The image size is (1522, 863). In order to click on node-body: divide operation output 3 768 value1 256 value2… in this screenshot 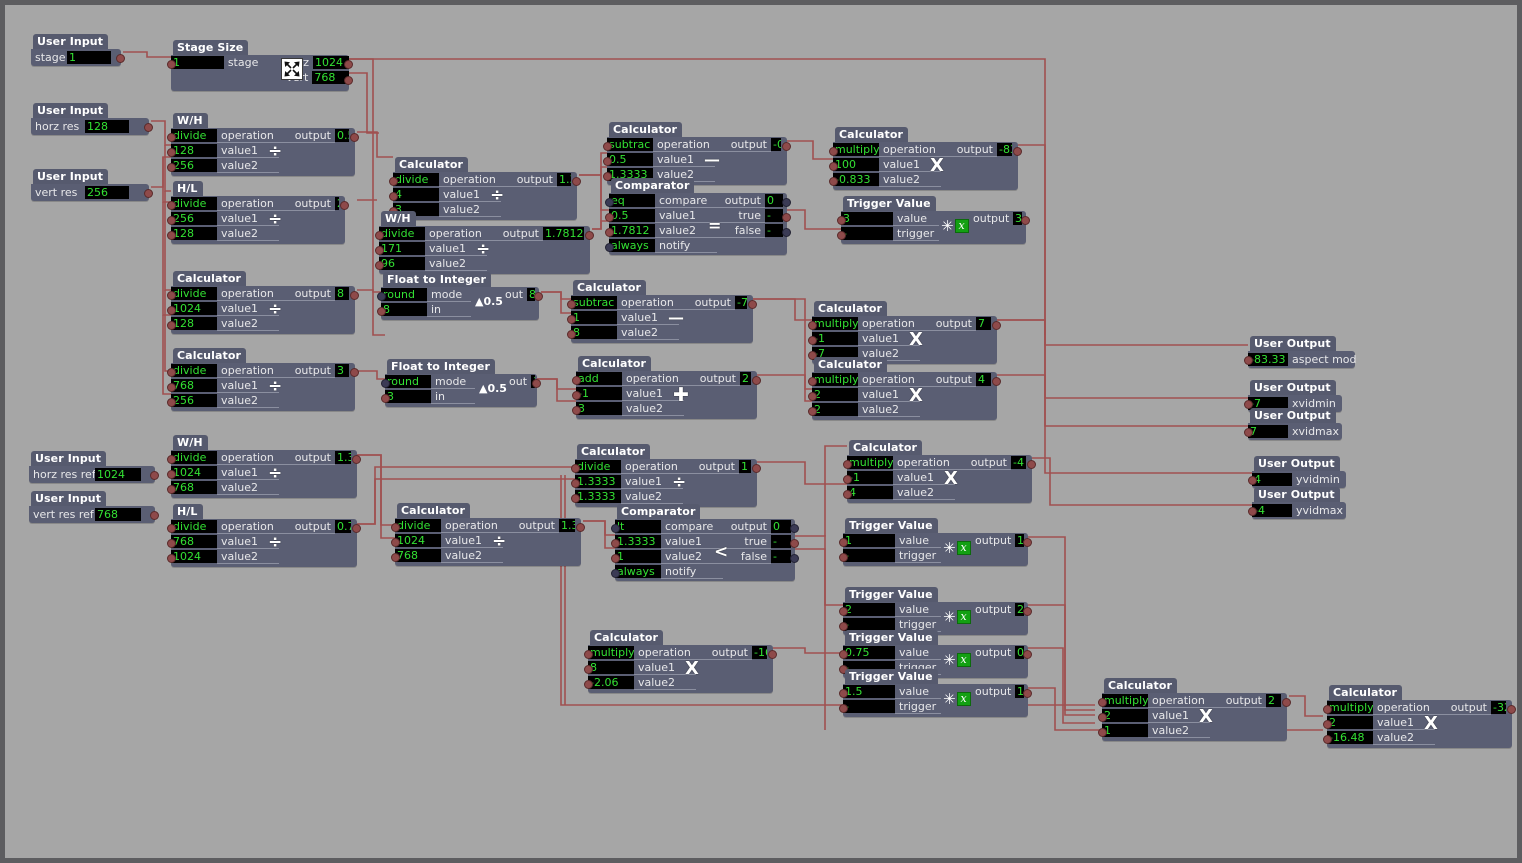, I will do `click(263, 387)`.